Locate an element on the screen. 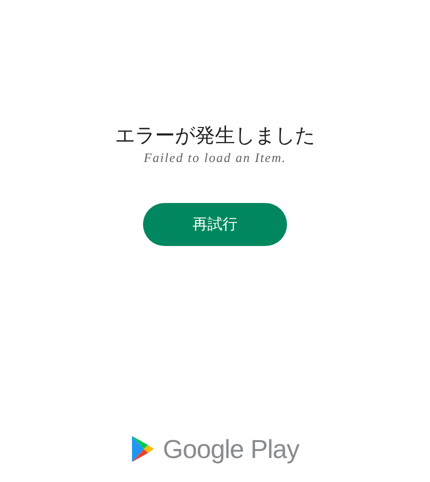 The width and height of the screenshot is (430, 482). play-logo-icon is located at coordinates (142, 449).